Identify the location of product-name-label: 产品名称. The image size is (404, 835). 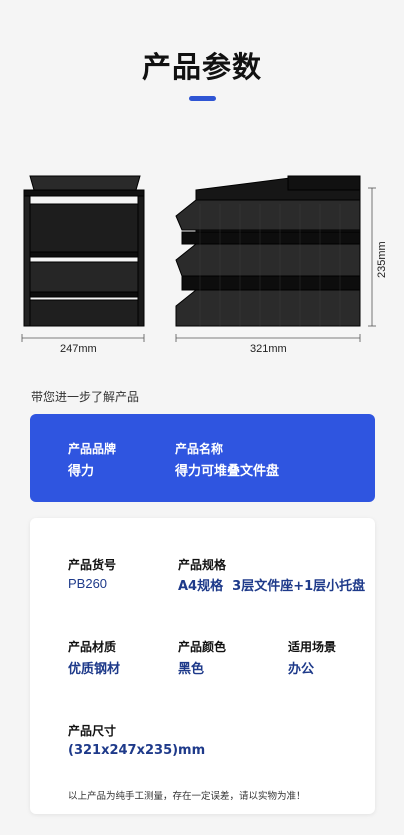
(199, 449).